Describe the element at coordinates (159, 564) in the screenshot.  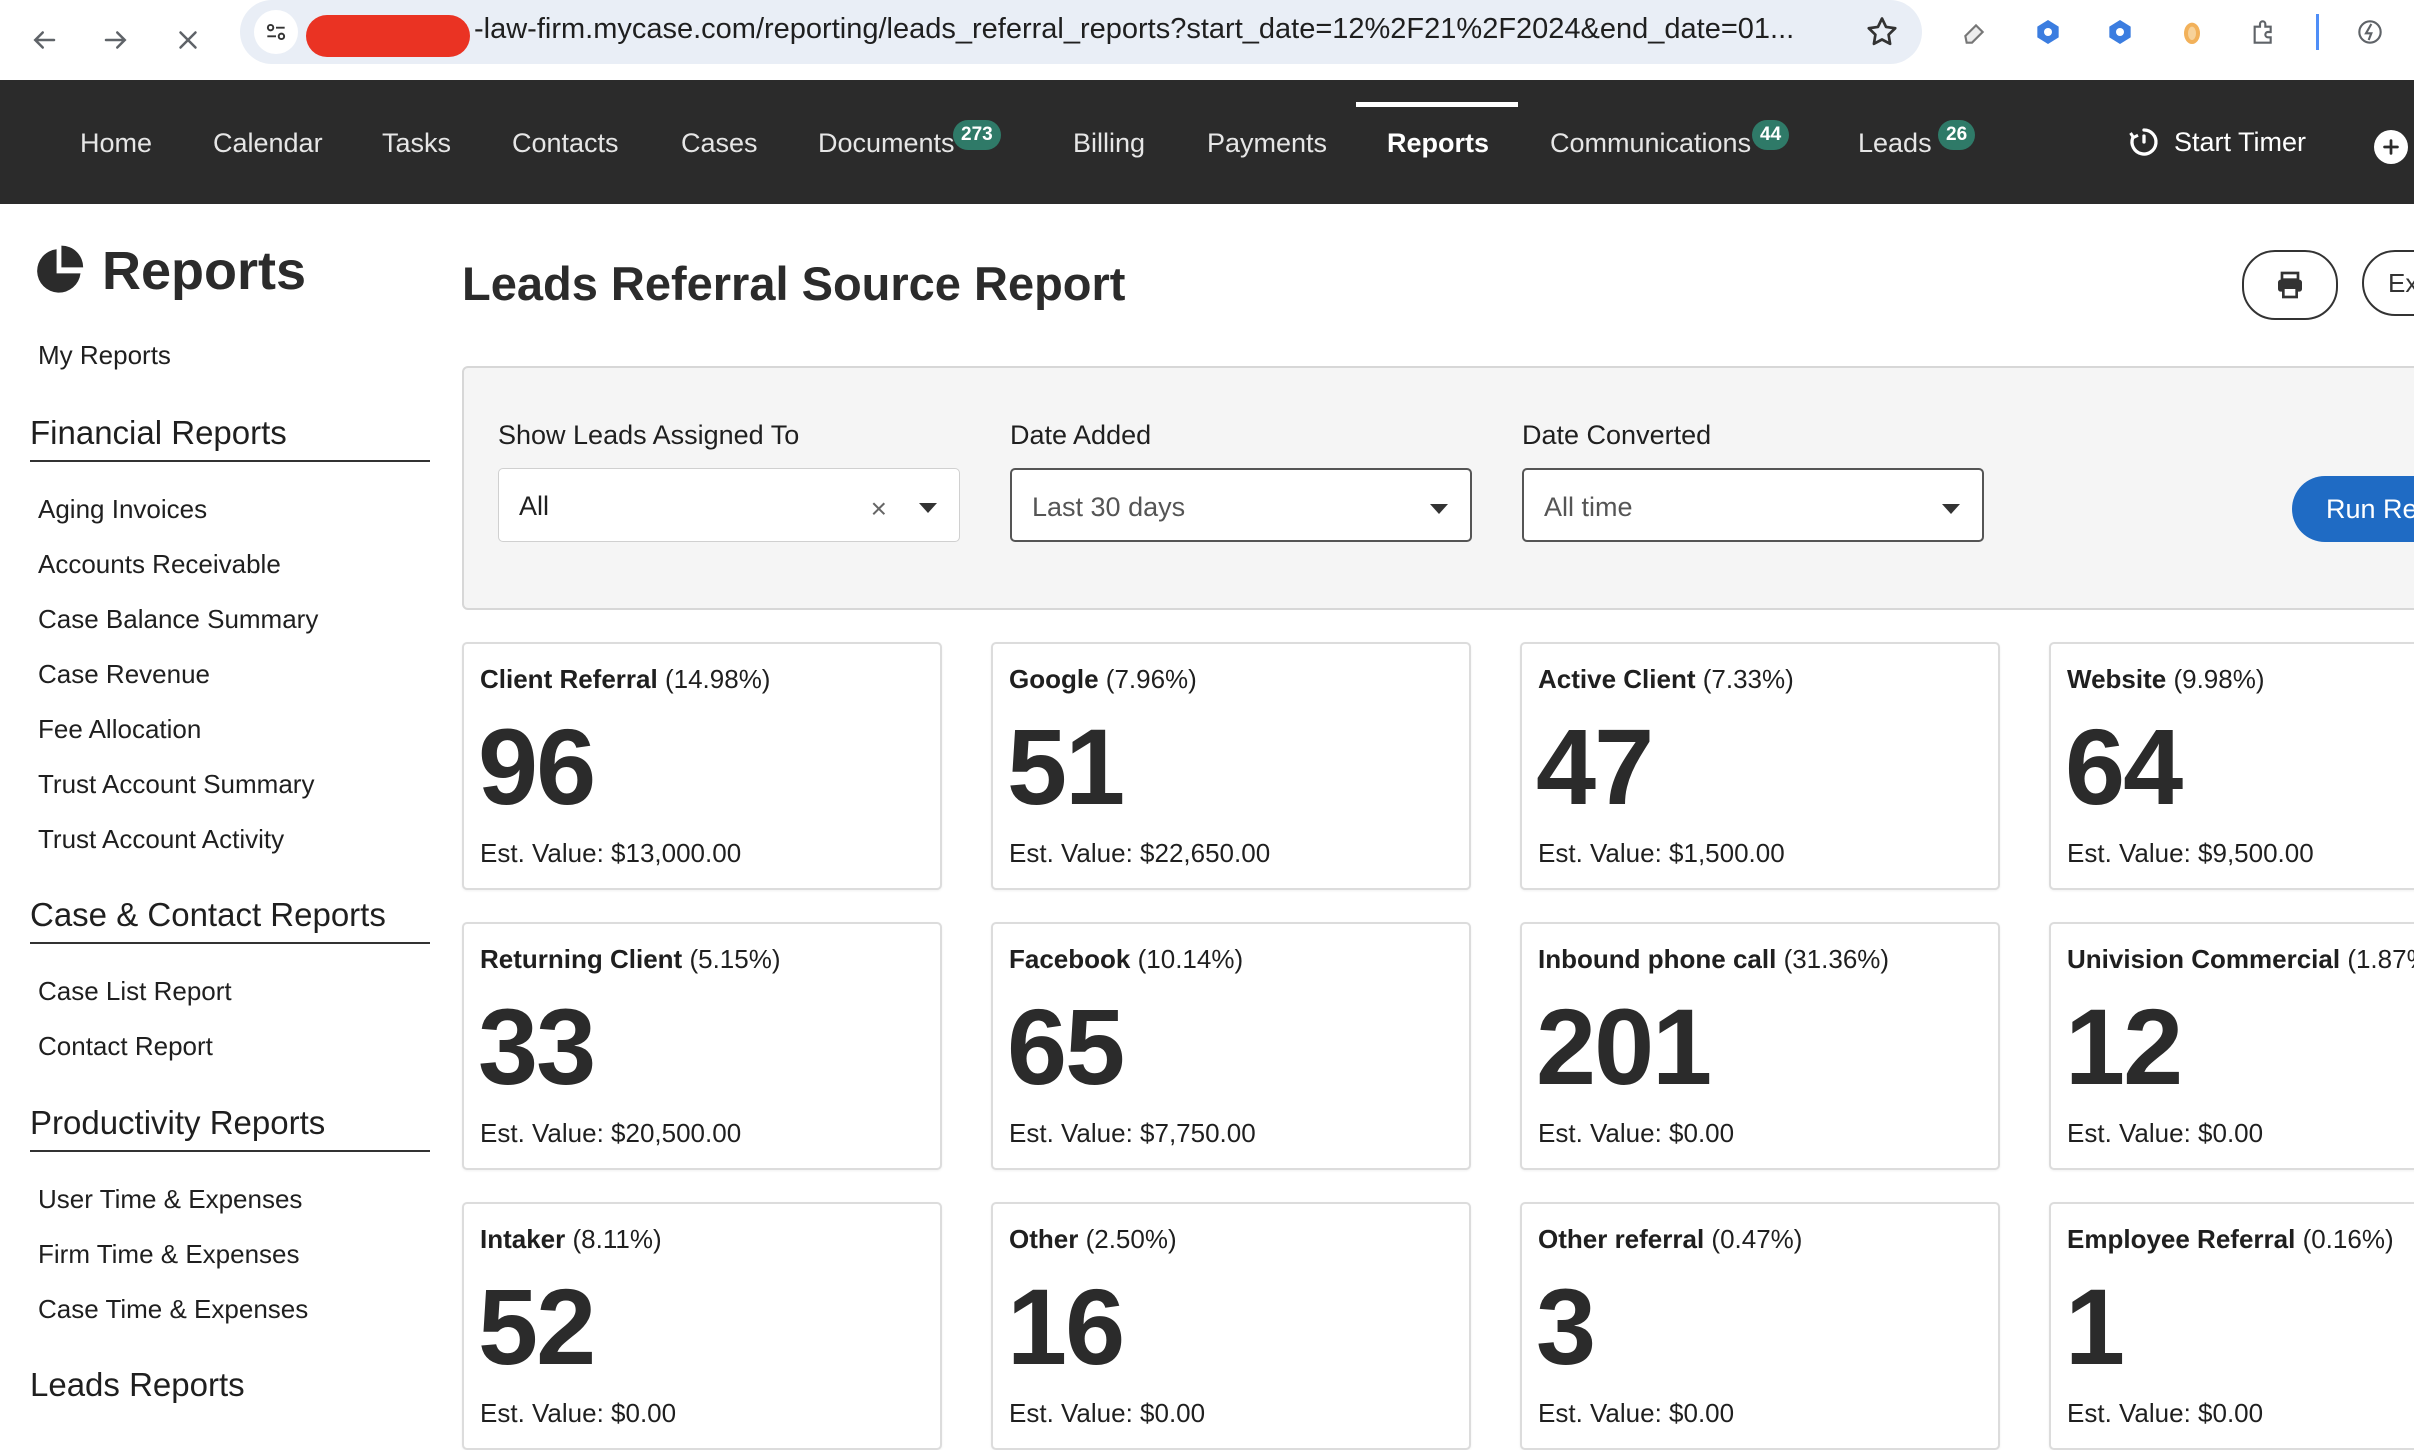
I see `sidebar-accounts-receivable: Accounts Receivable` at that location.